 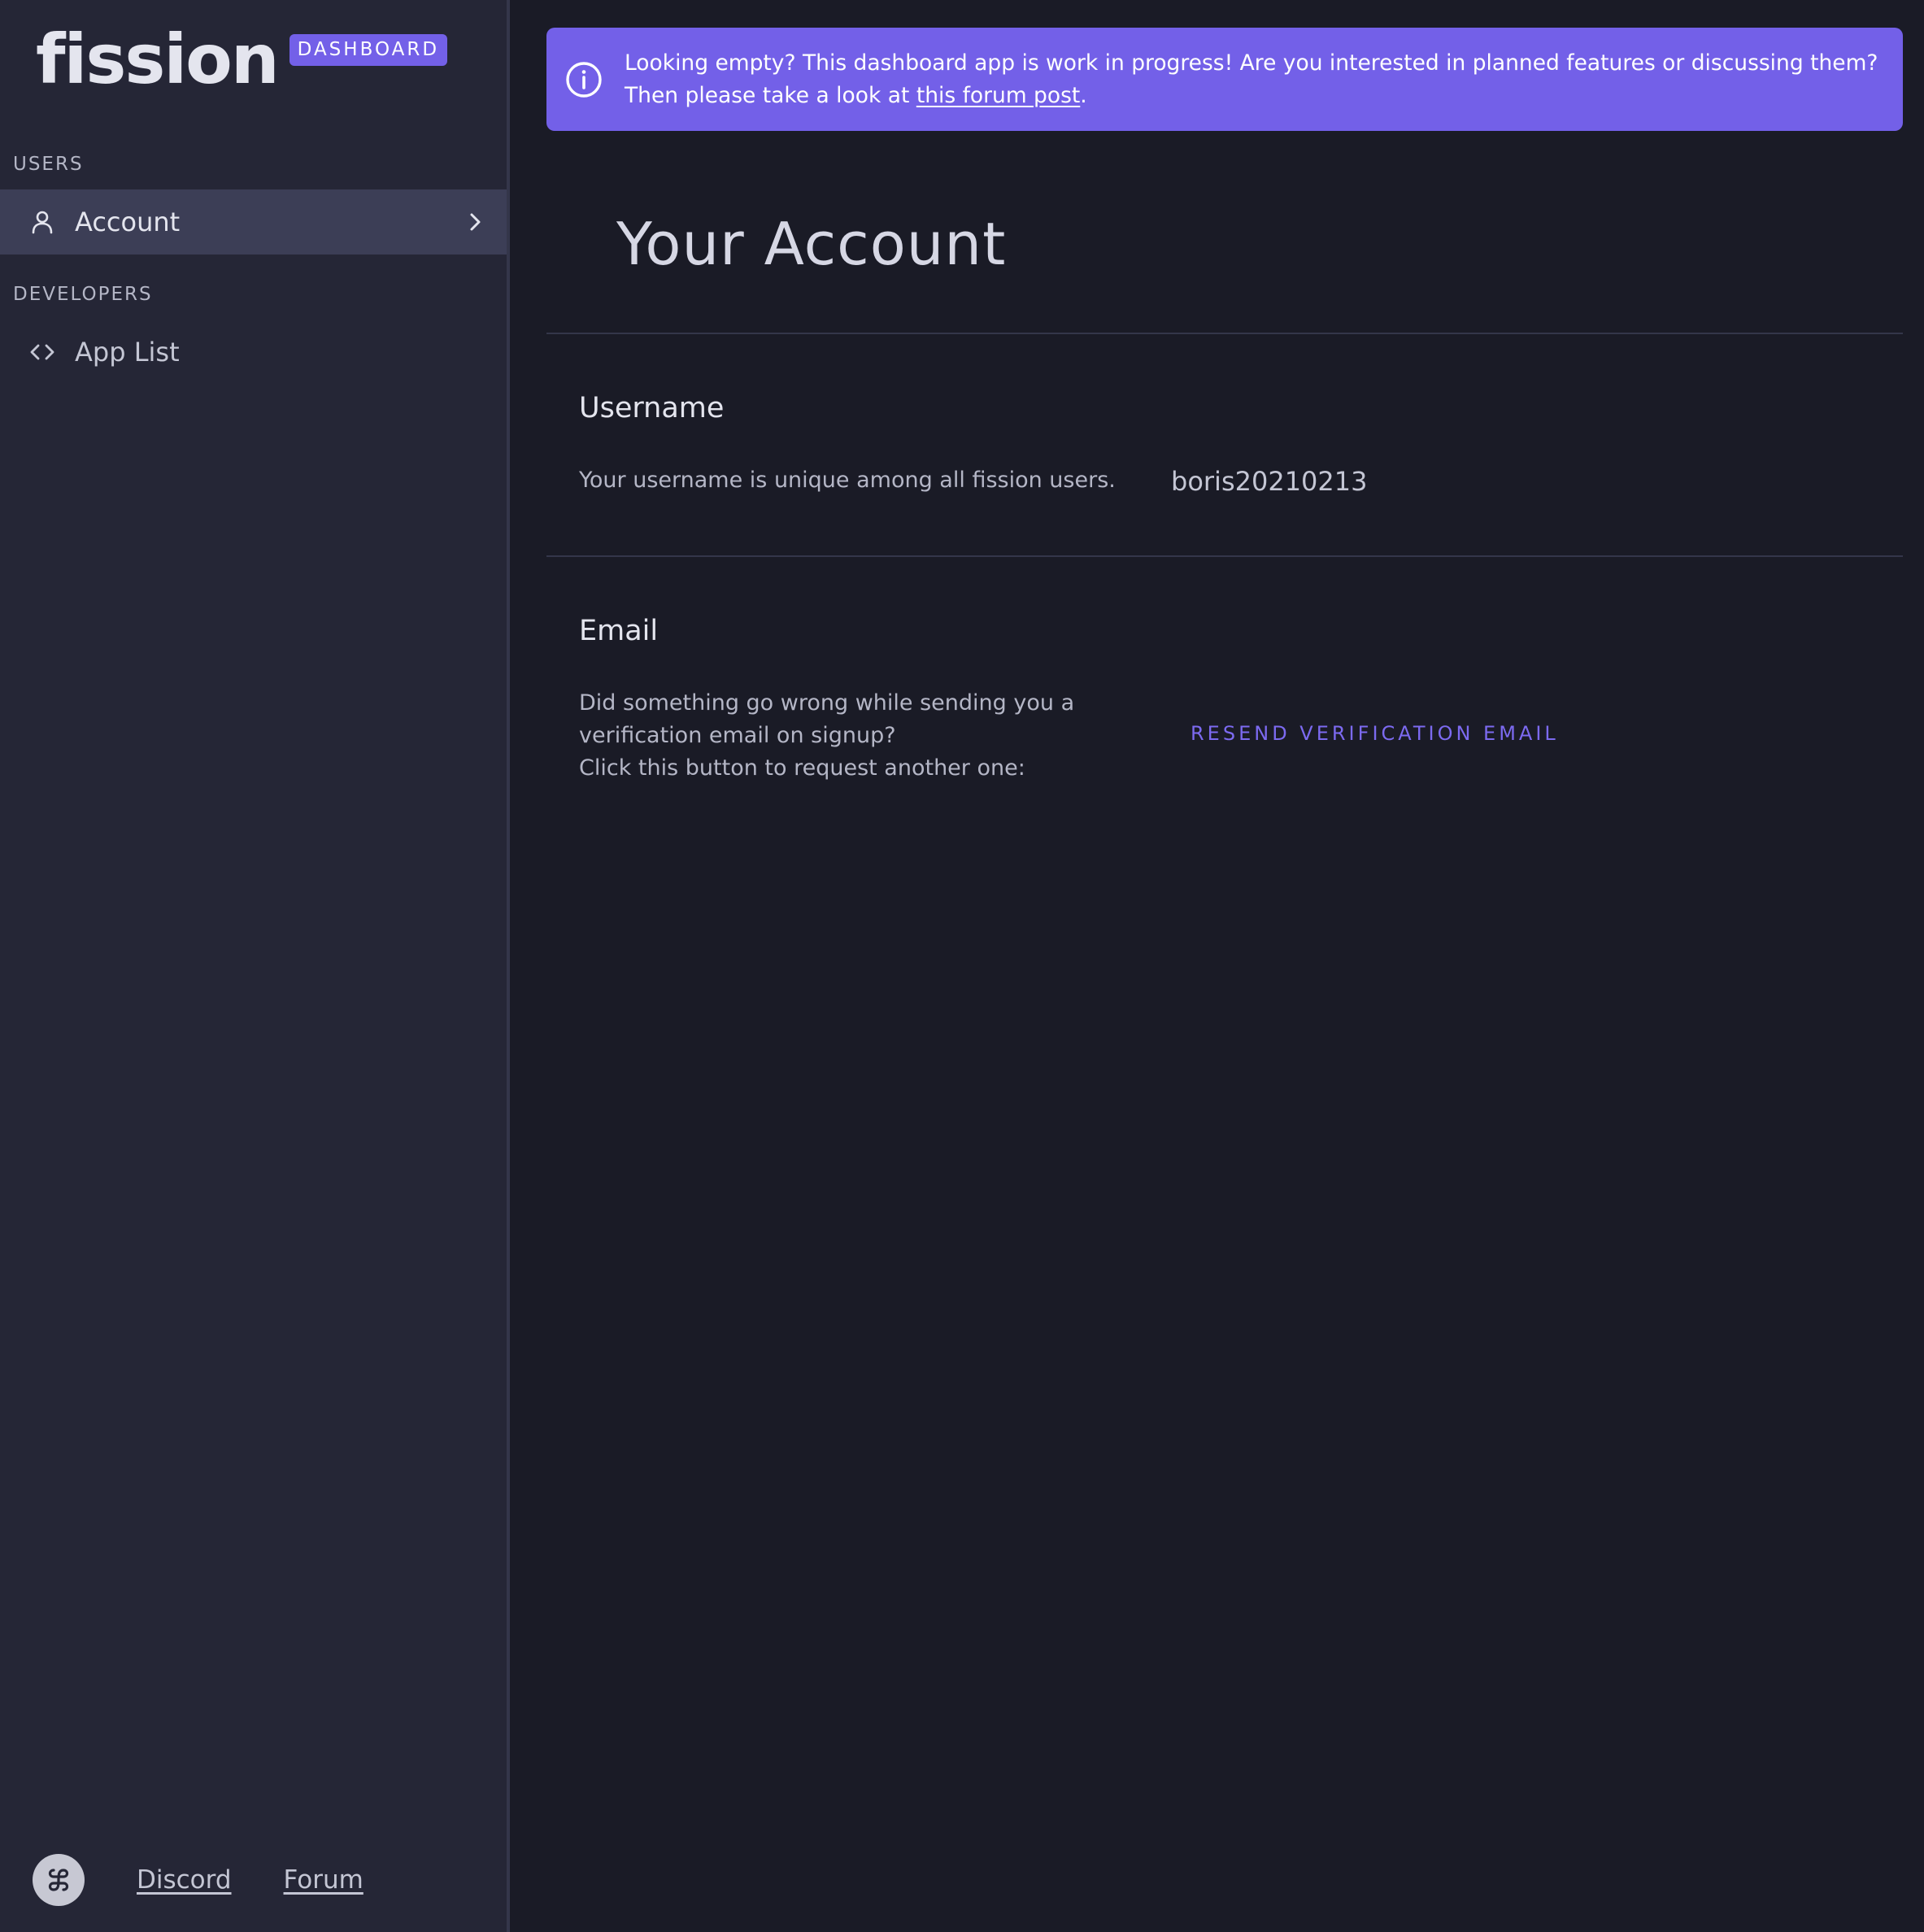 What do you see at coordinates (811, 244) in the screenshot?
I see `page-title: Your Account` at bounding box center [811, 244].